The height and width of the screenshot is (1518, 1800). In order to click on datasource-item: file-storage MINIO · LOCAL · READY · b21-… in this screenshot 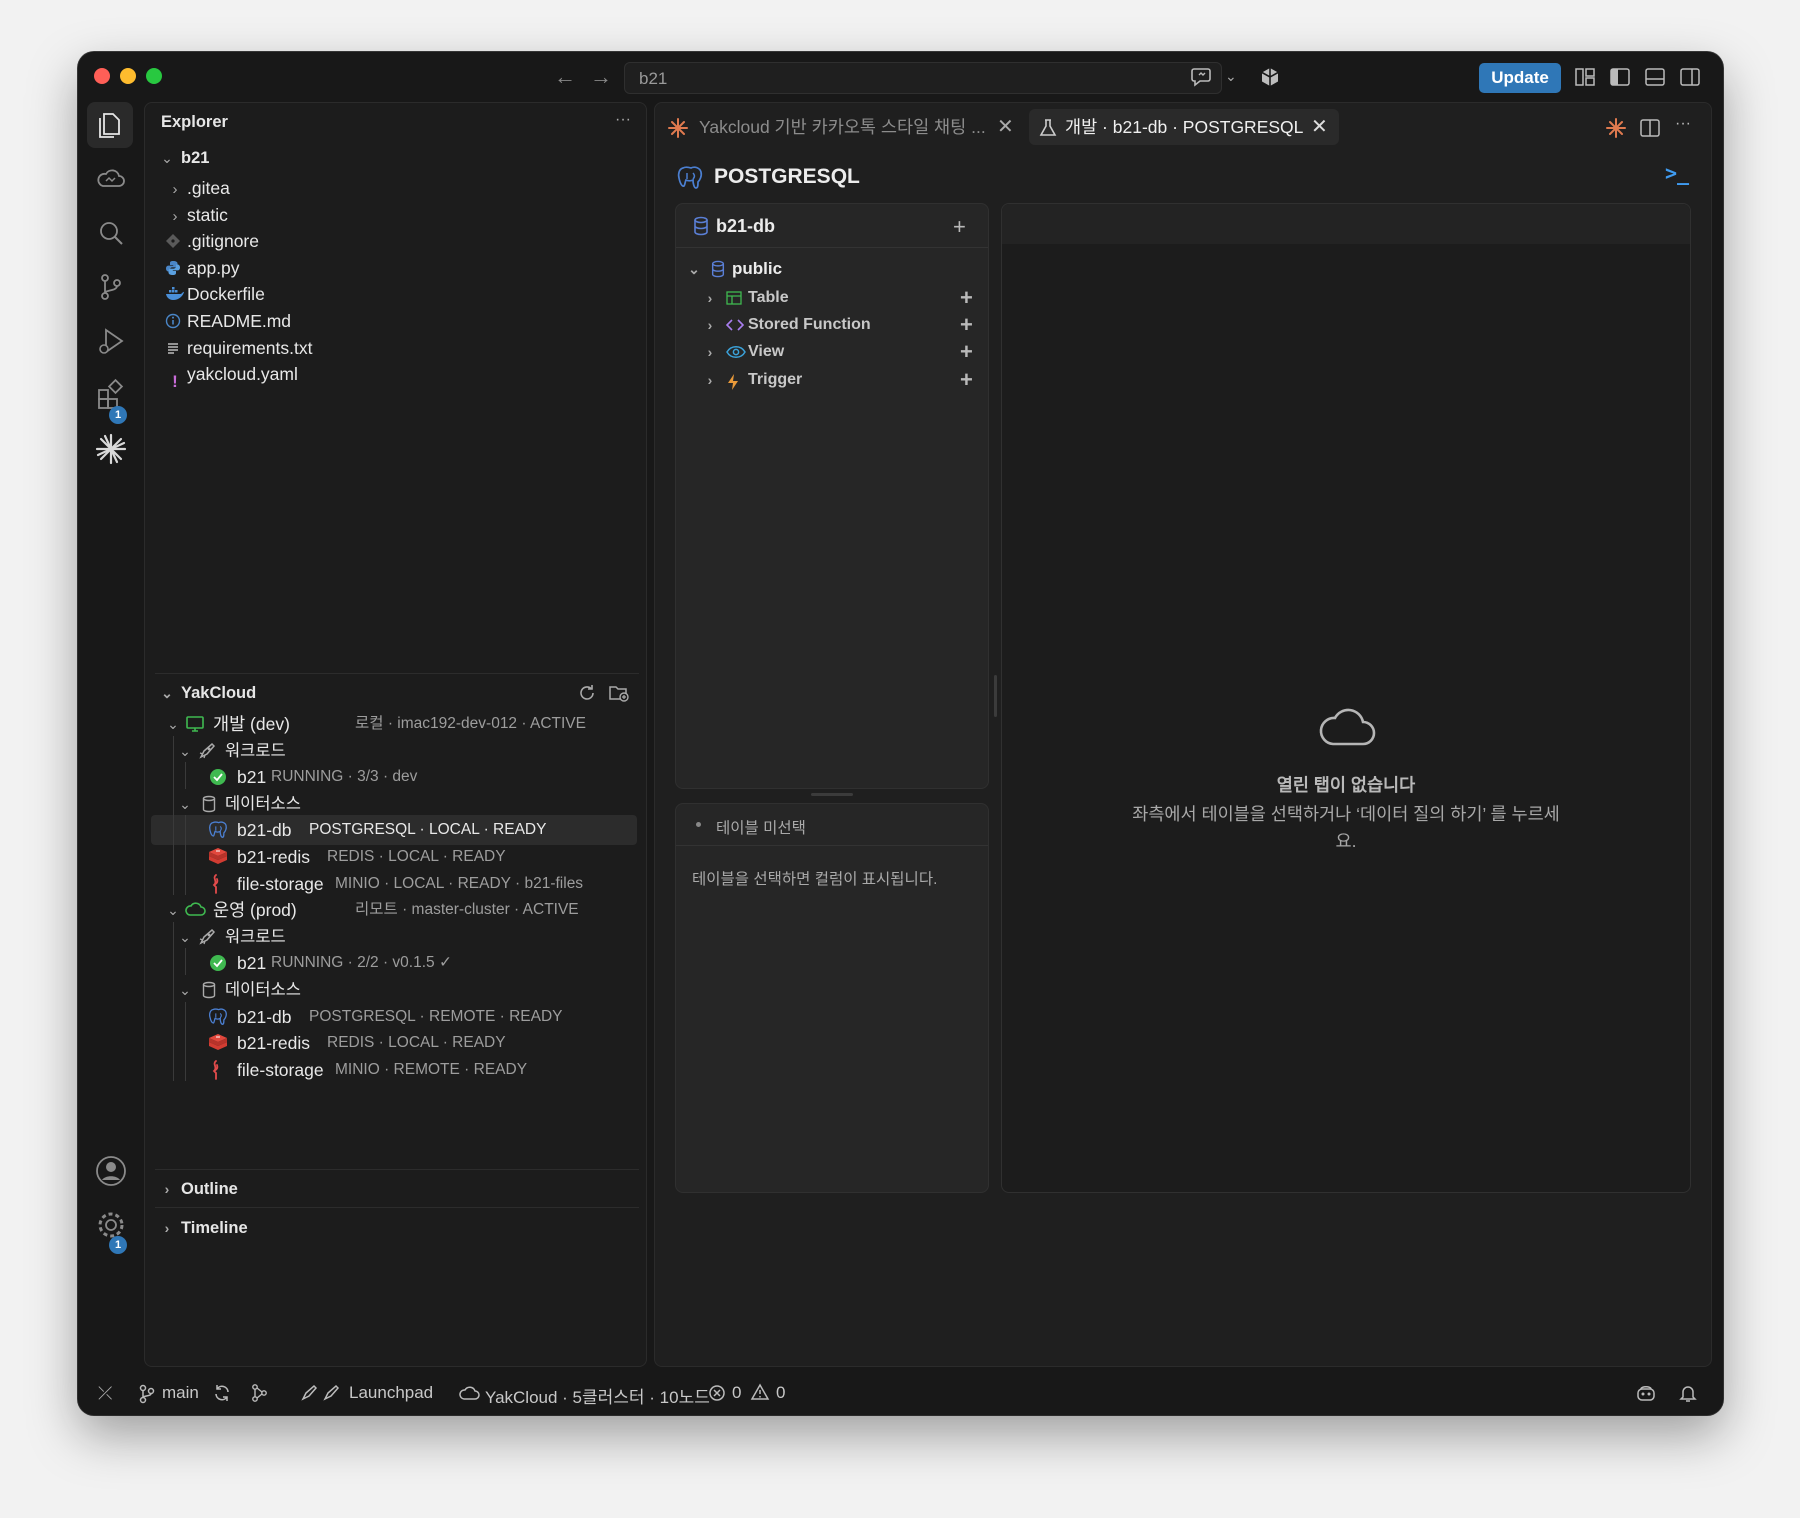, I will do `click(395, 884)`.